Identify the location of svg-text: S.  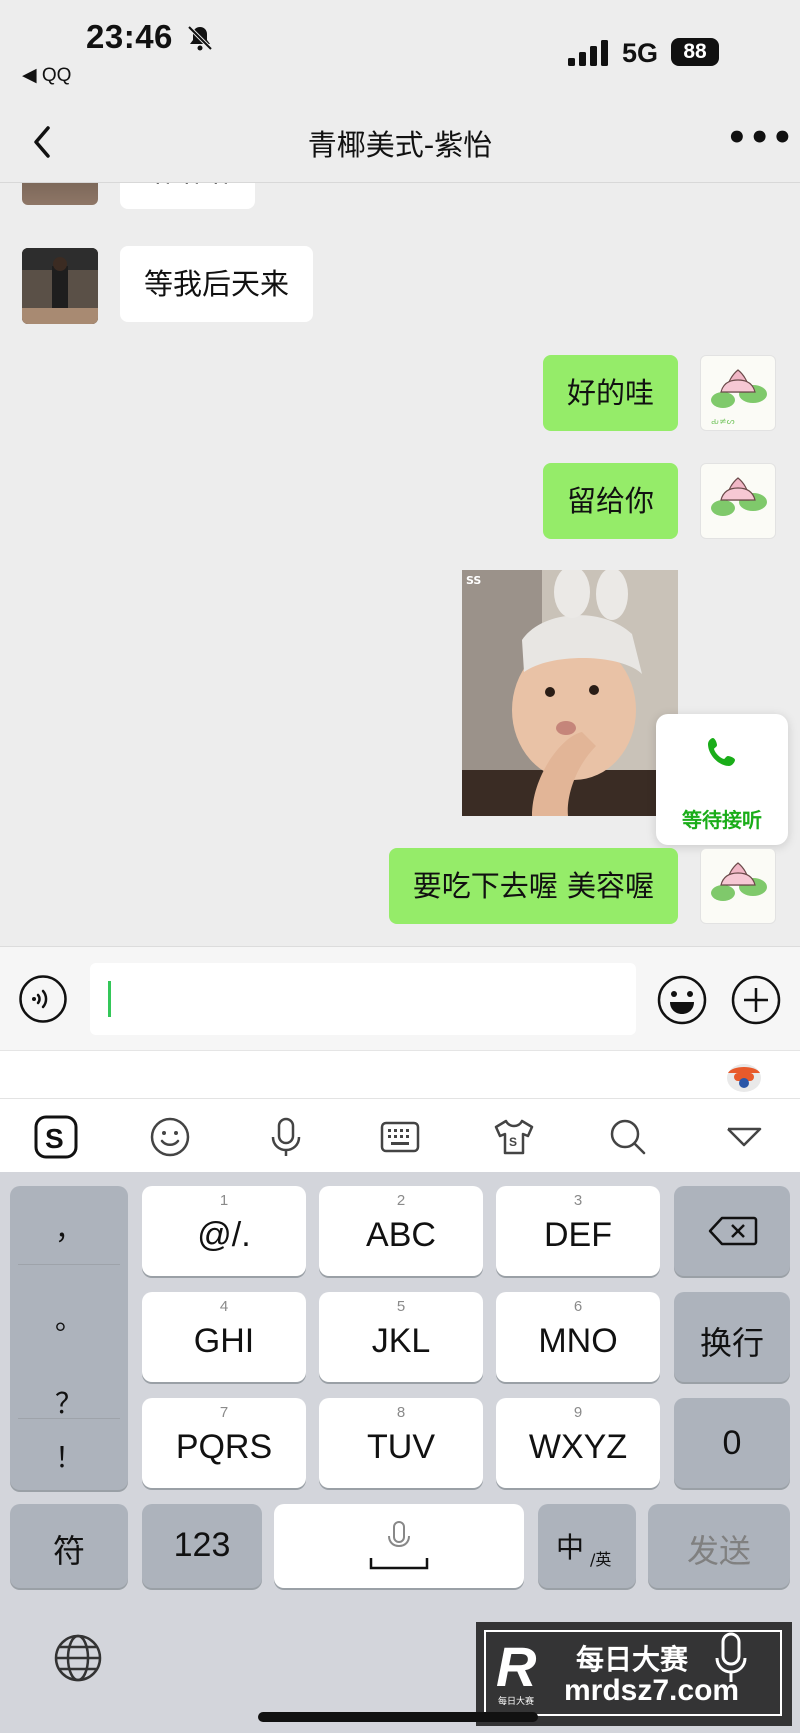
(54, 1138).